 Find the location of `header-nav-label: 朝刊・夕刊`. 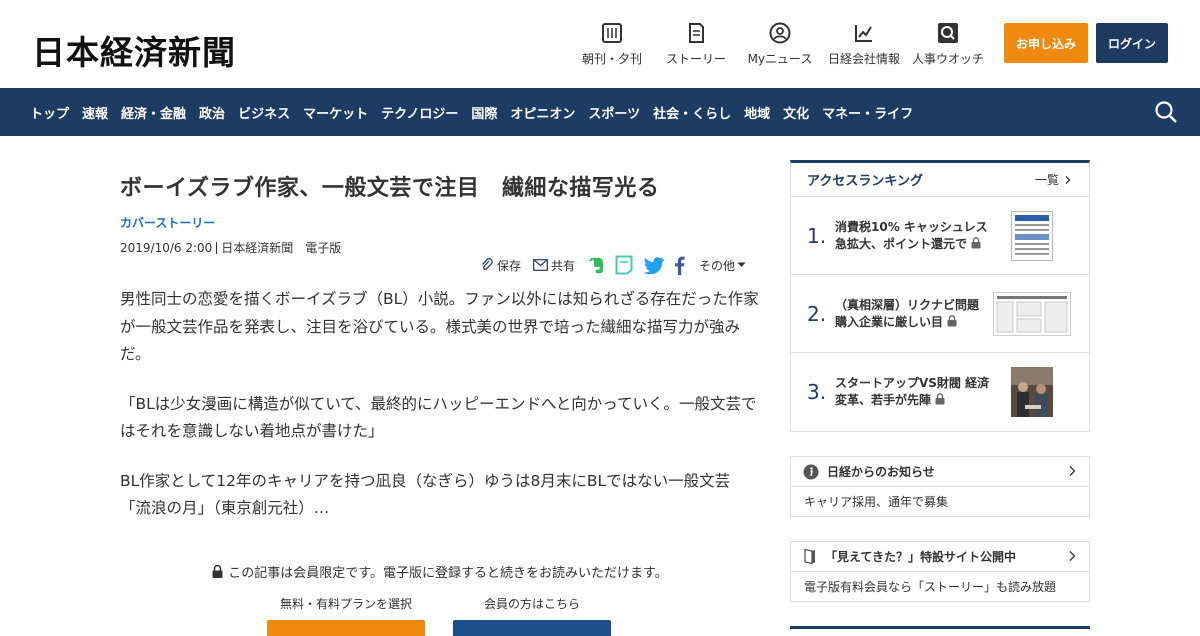

header-nav-label: 朝刊・夕刊 is located at coordinates (611, 59).